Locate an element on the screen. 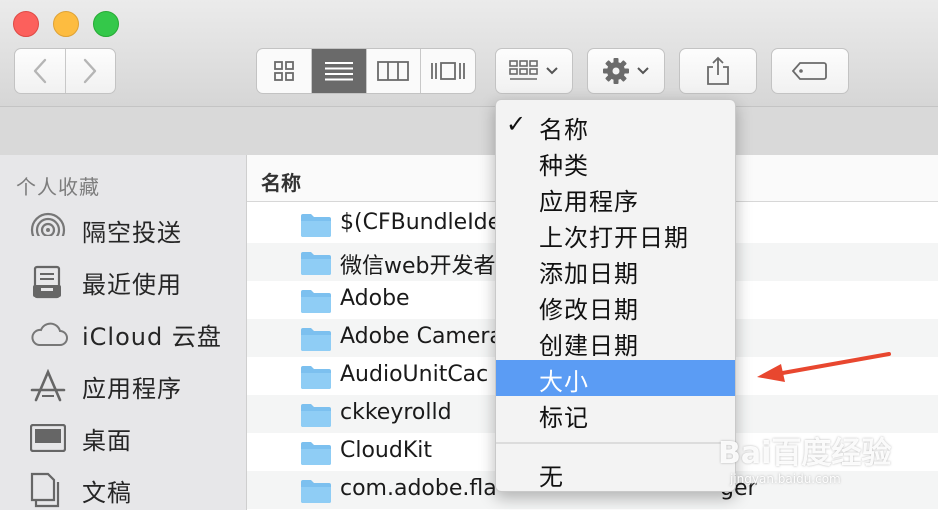 The height and width of the screenshot is (510, 938). chevron-right-icon is located at coordinates (90, 71).